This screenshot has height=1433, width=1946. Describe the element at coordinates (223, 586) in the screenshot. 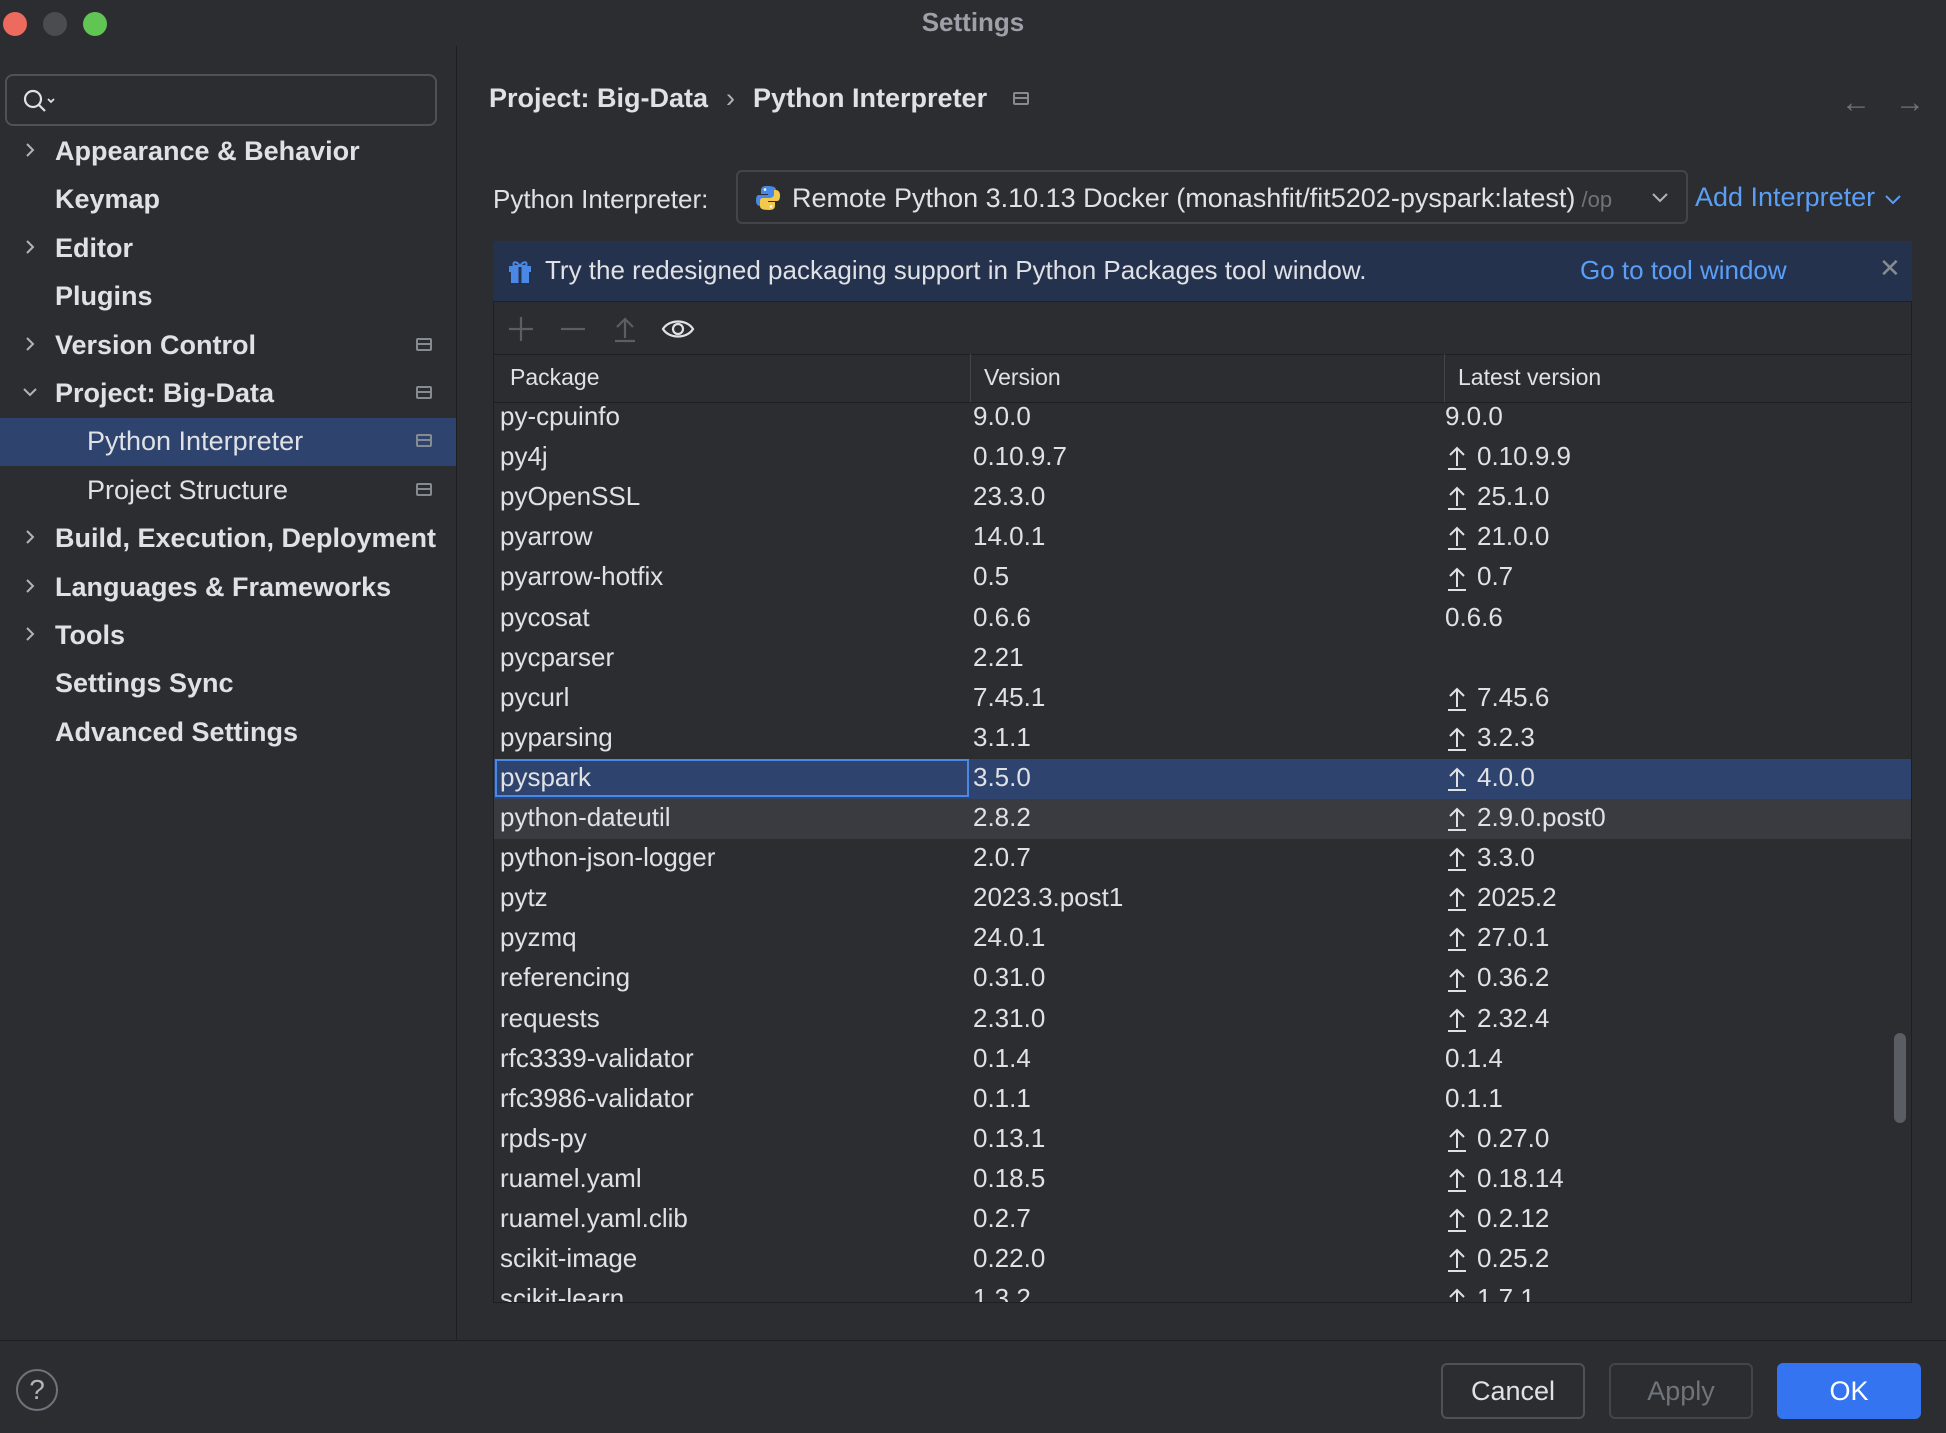

I see `sidebar-item-label: Languages & Frameworks` at that location.